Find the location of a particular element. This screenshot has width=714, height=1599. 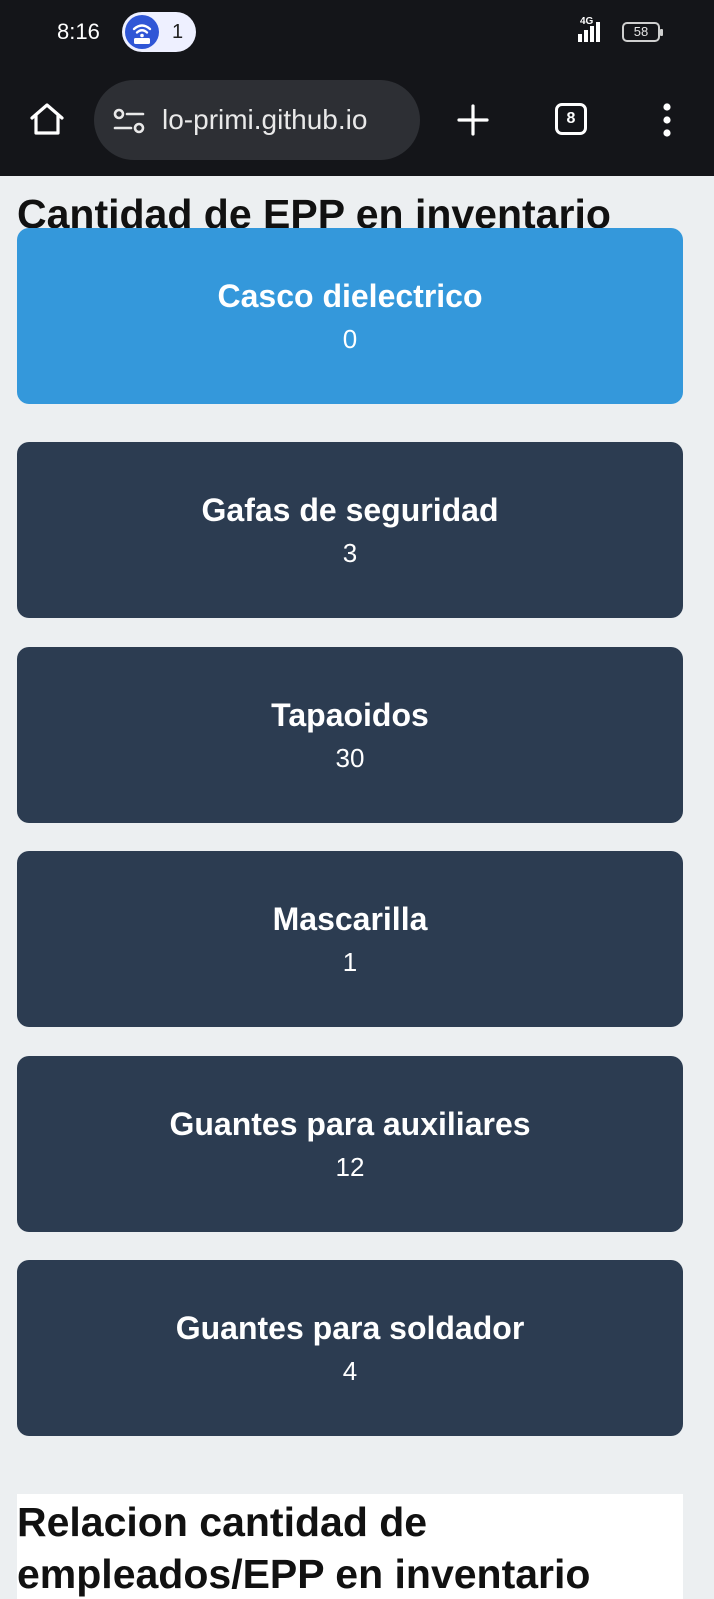

card-label: Casco dielectrico is located at coordinates (350, 296).